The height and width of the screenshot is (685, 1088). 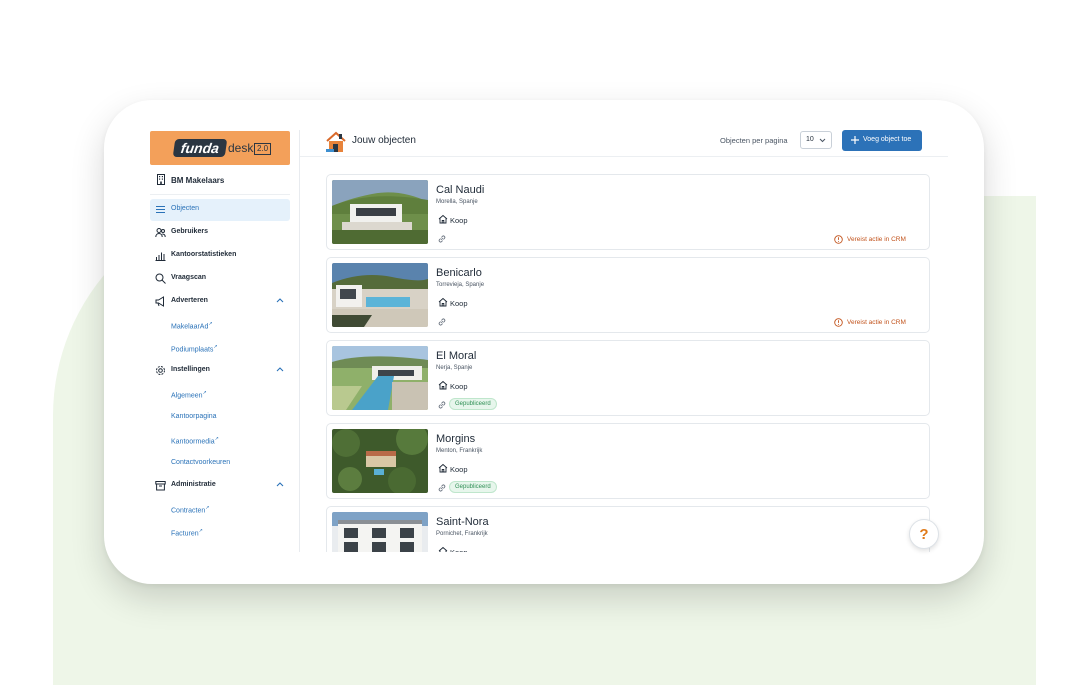 I want to click on search-icon, so click(x=160, y=278).